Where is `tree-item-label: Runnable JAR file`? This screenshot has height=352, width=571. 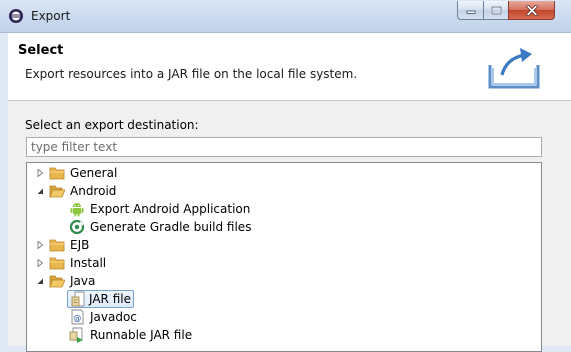 tree-item-label: Runnable JAR file is located at coordinates (141, 335).